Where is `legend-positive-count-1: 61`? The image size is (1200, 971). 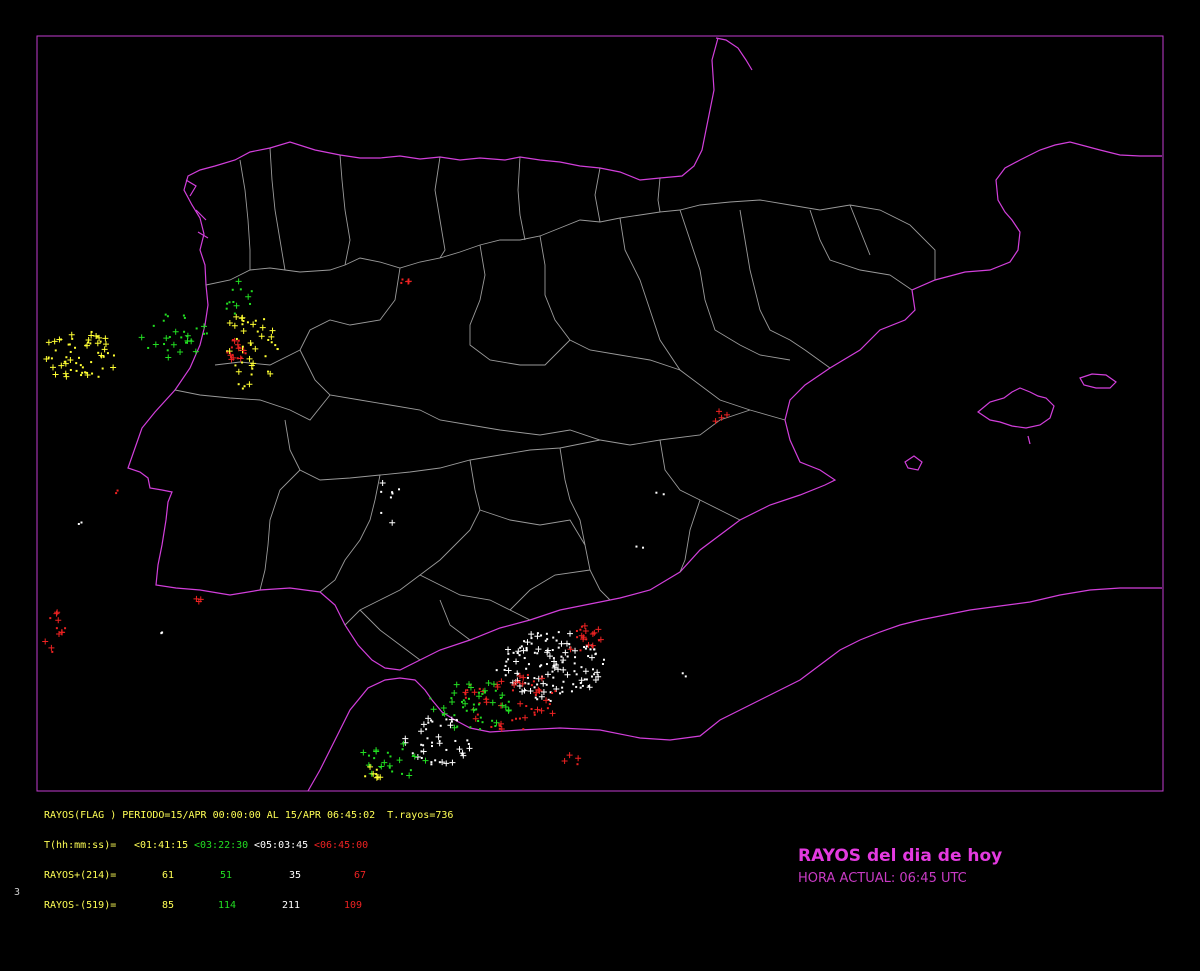
legend-positive-count-1: 61 is located at coordinates (168, 875).